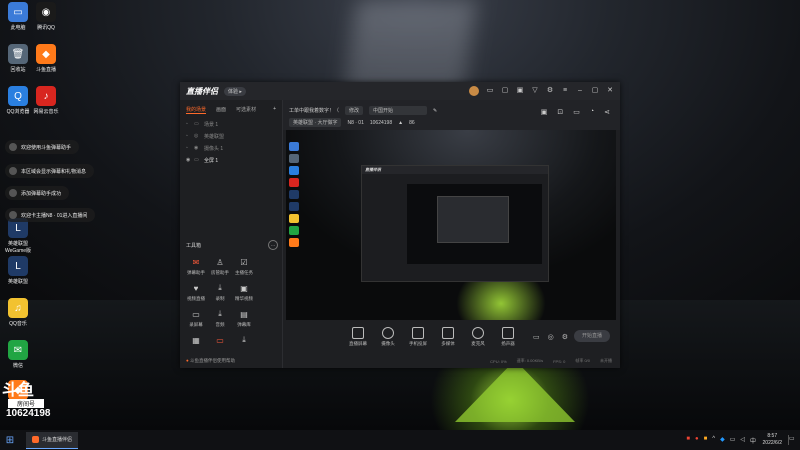 This screenshot has width=800, height=450. I want to click on windows-start-icon: ⊞, so click(10, 440).